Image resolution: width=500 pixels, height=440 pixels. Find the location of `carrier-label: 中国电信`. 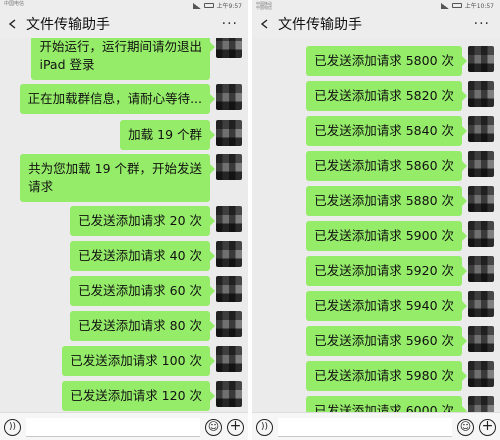

carrier-label: 中国电信 is located at coordinates (14, 4).